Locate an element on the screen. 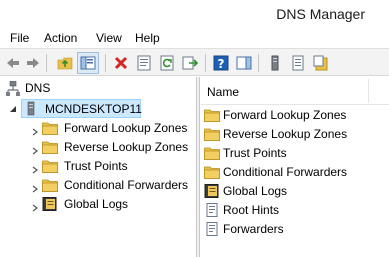 The height and width of the screenshot is (257, 389). list-icon is located at coordinates (298, 63).